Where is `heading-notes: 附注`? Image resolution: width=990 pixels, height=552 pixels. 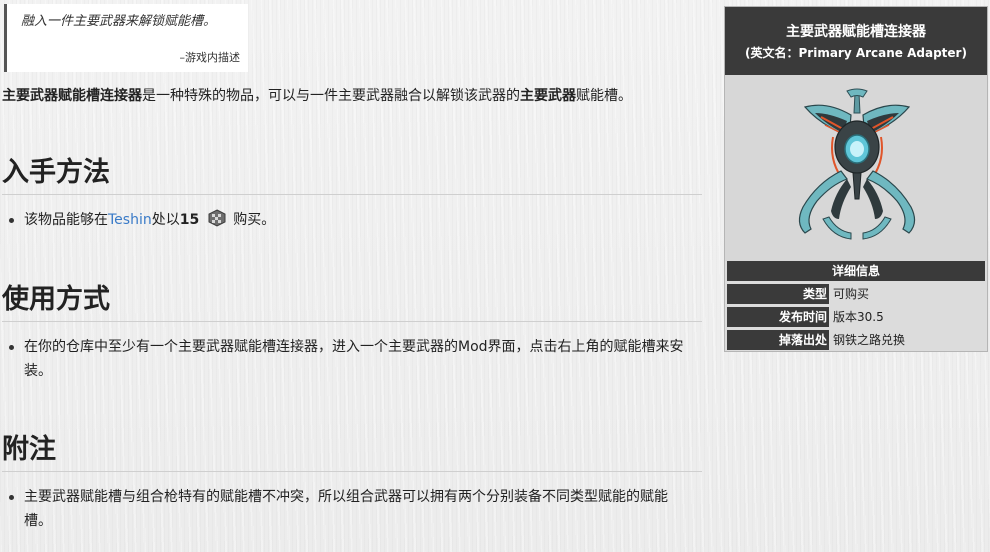 heading-notes: 附注 is located at coordinates (352, 452).